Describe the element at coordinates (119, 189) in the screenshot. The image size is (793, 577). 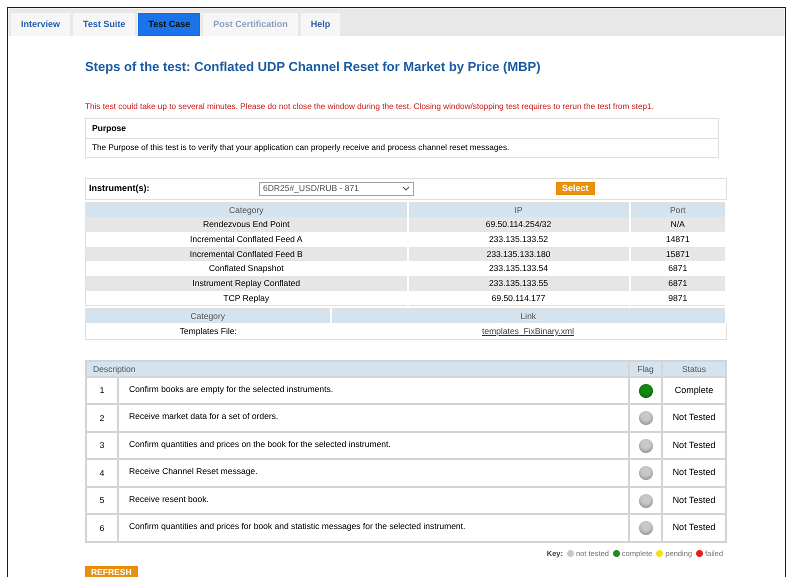
I see `instrument-label: Instrument(s):` at that location.